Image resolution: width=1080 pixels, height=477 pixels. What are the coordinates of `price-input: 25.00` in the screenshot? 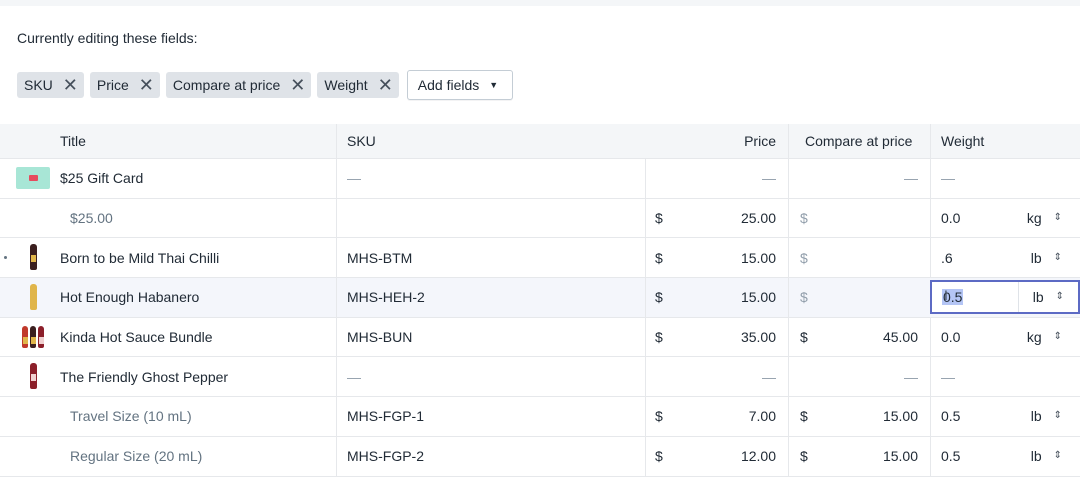 It's located at (710, 218).